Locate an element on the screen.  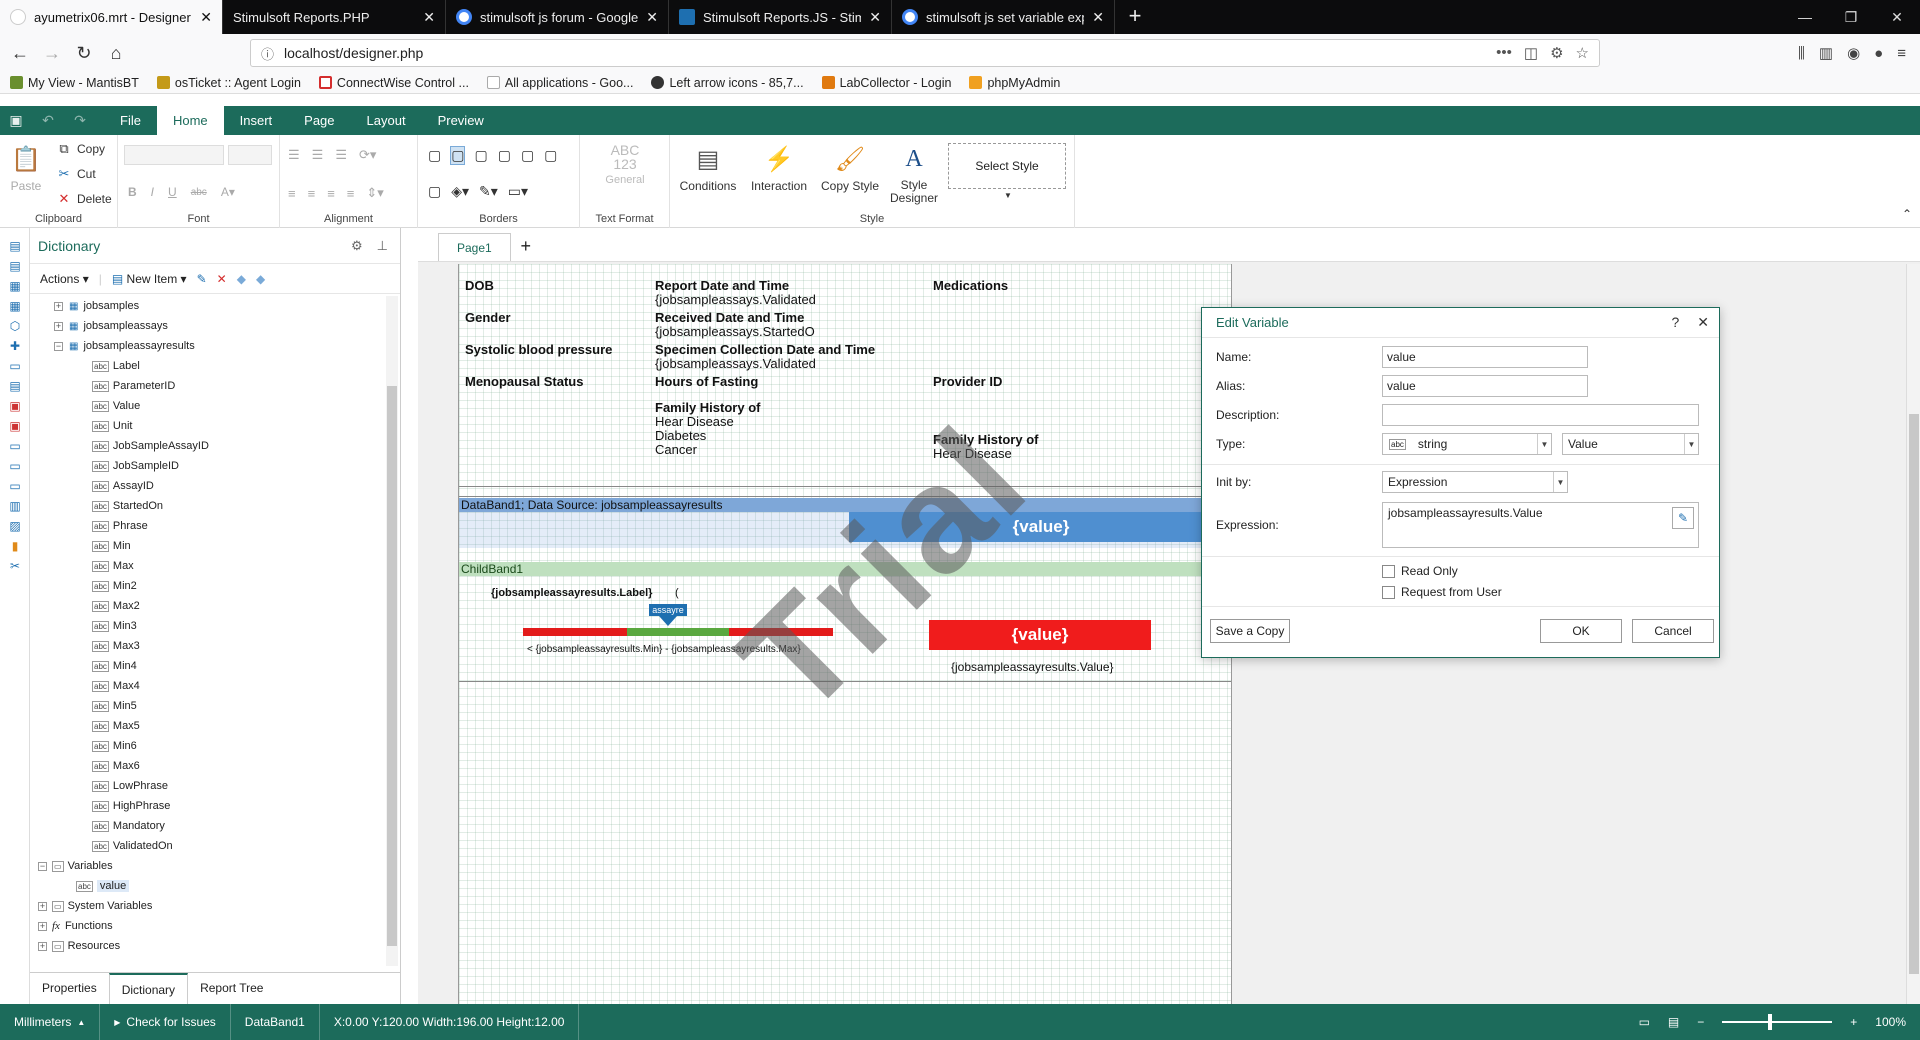
help-icon: ? is located at coordinates (1675, 322).